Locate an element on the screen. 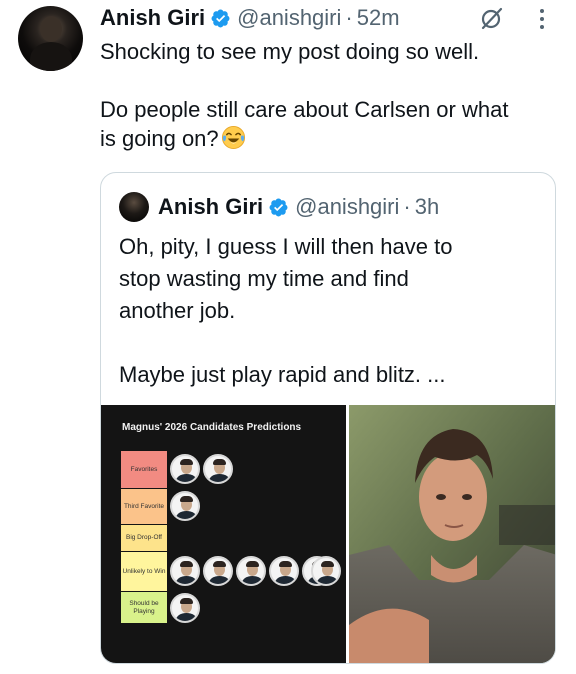  post-header: Anish Giri @anishgiri · 52m is located at coordinates (250, 18).